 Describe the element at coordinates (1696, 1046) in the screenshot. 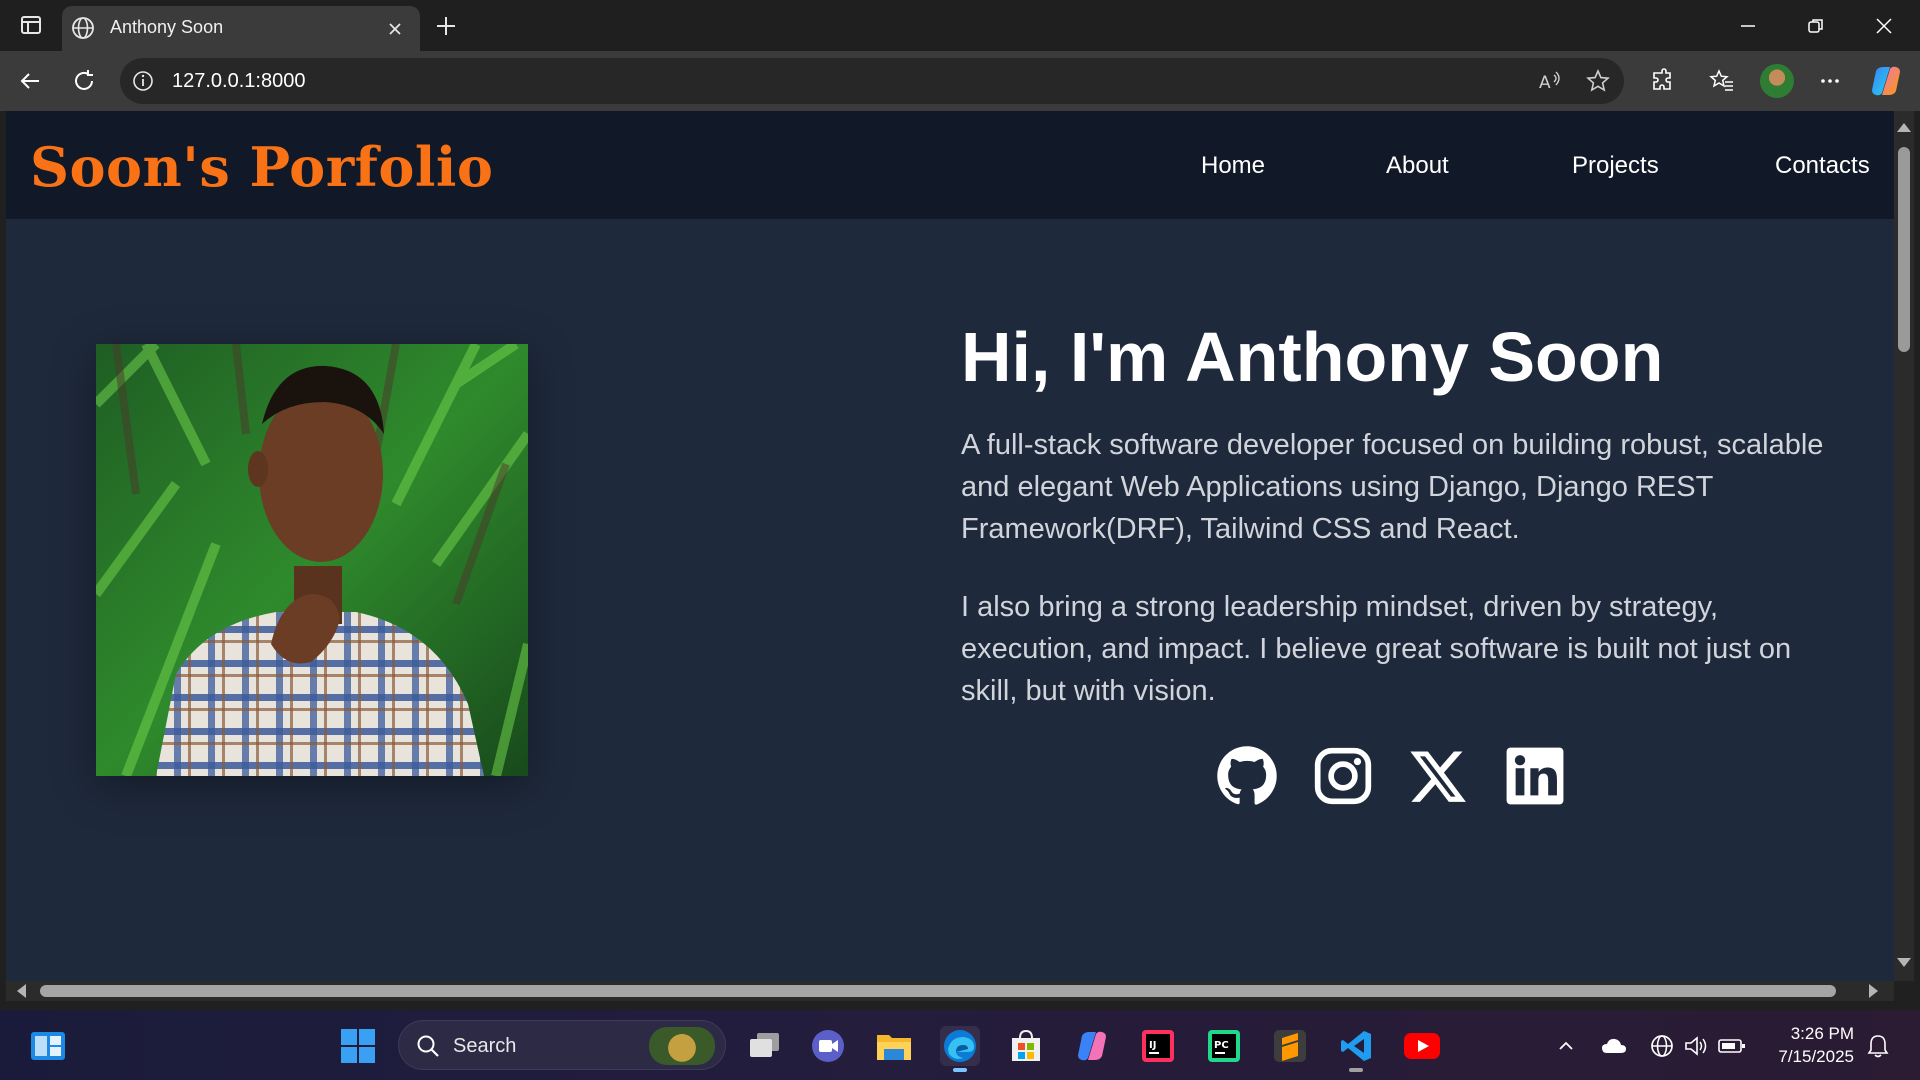

I see `volume-icon` at that location.